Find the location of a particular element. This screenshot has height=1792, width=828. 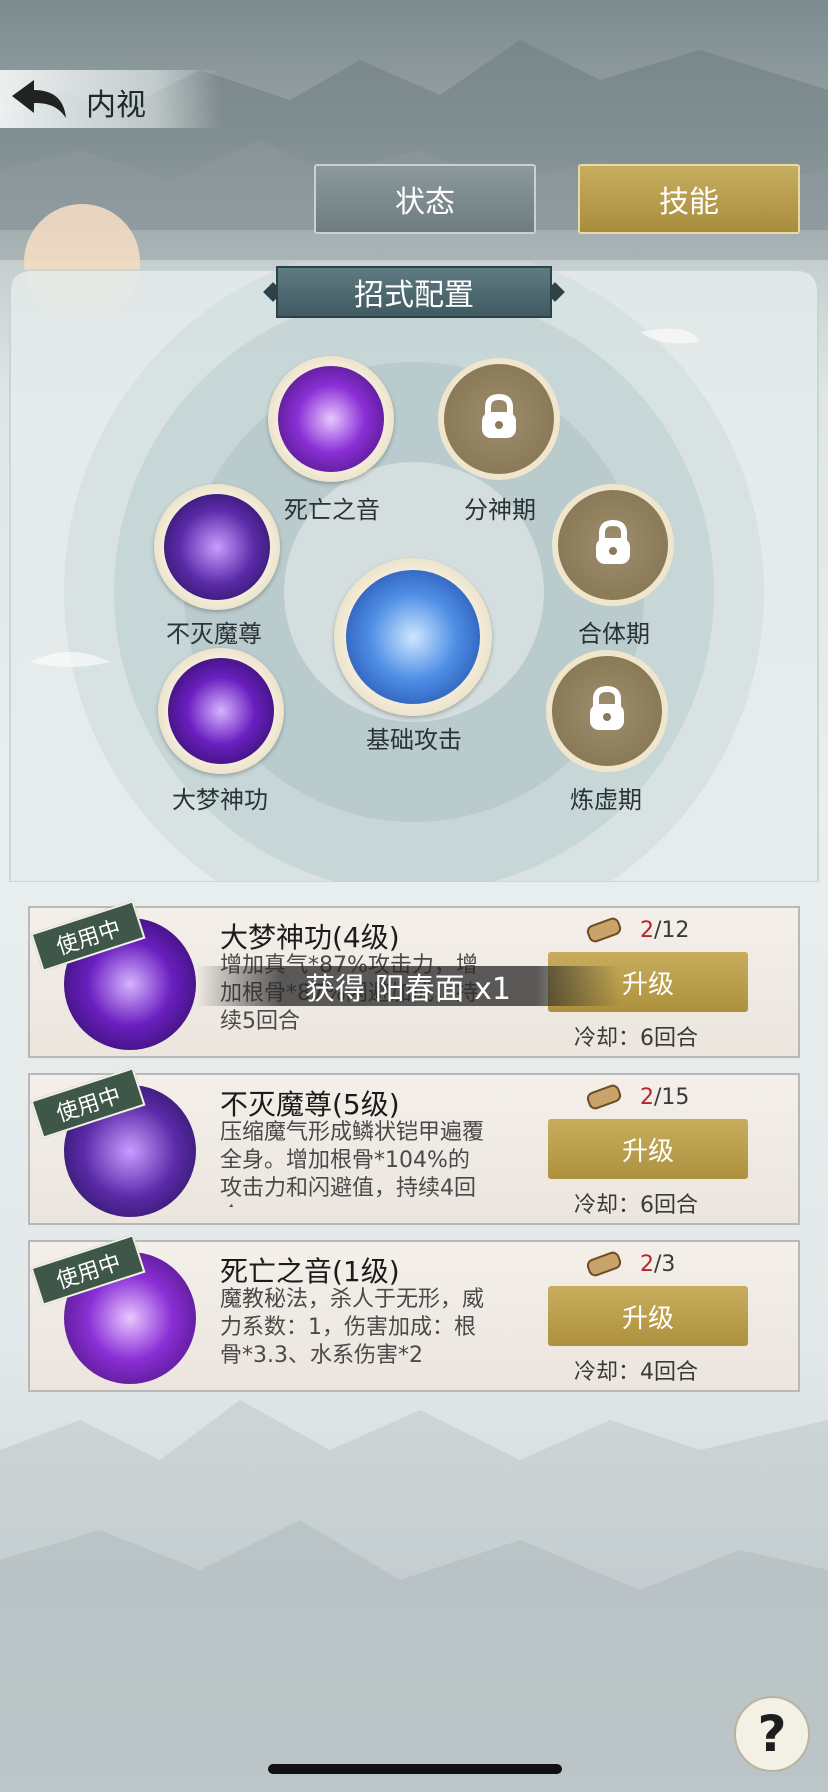

skill-slot-great-dream is located at coordinates (221, 711).